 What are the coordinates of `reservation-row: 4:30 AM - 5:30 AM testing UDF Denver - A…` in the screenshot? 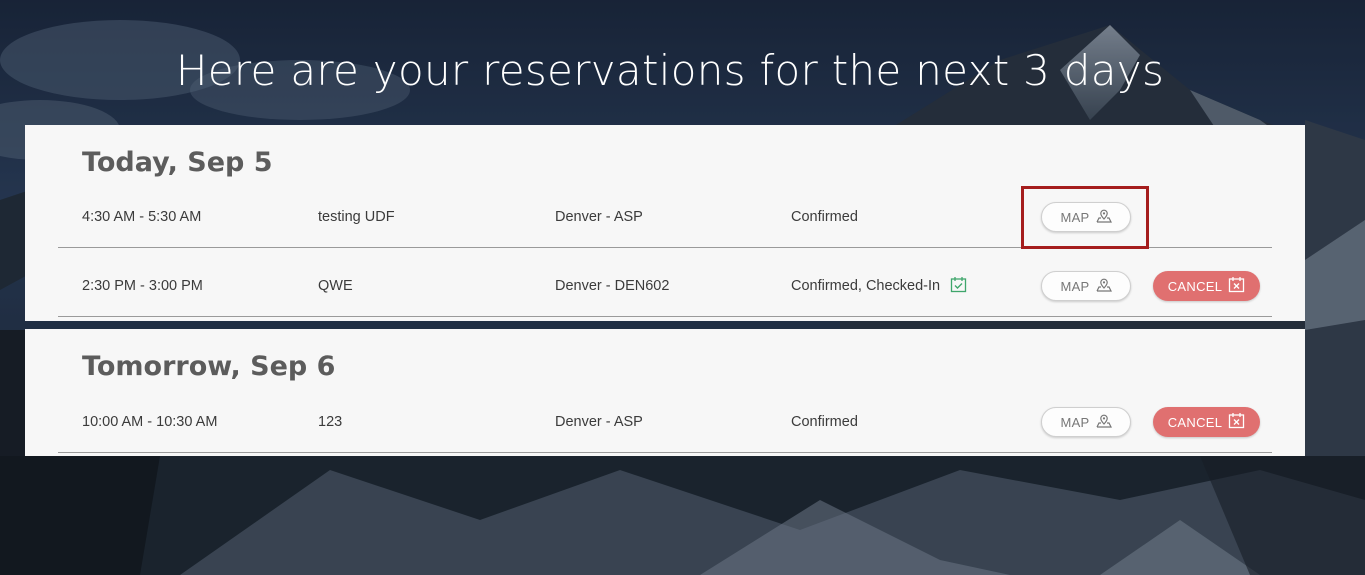 It's located at (665, 217).